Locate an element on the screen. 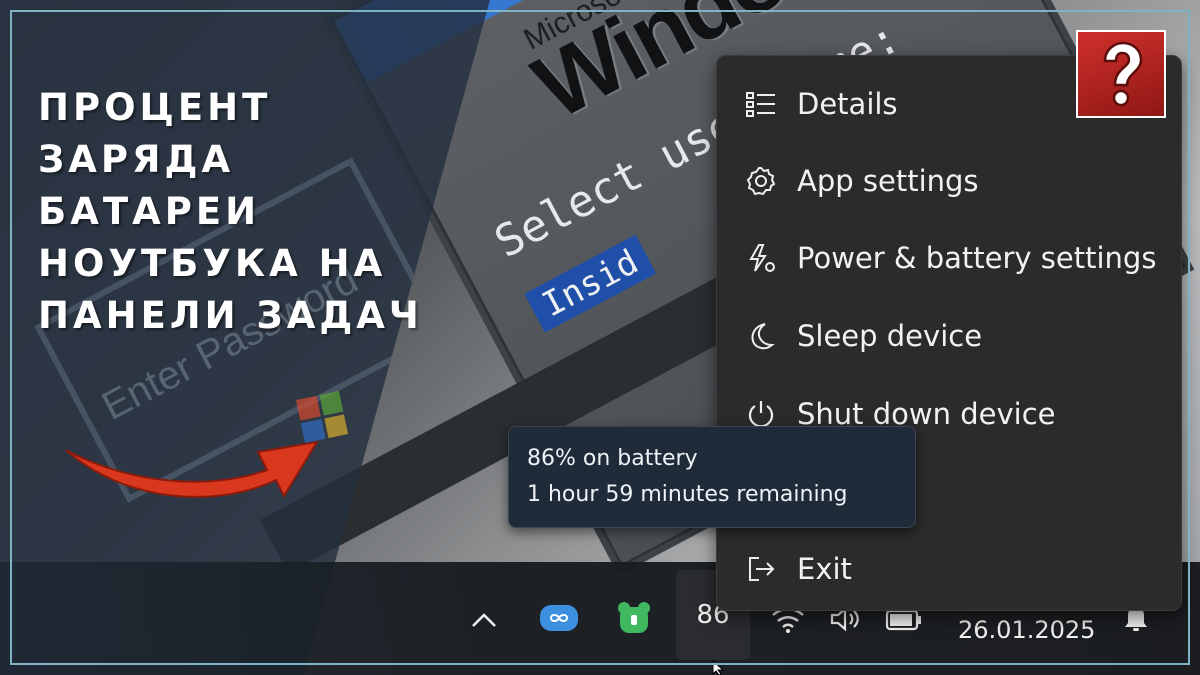 The width and height of the screenshot is (1200, 675). tooltip-battery-percent: 86% on battery is located at coordinates (612, 458).